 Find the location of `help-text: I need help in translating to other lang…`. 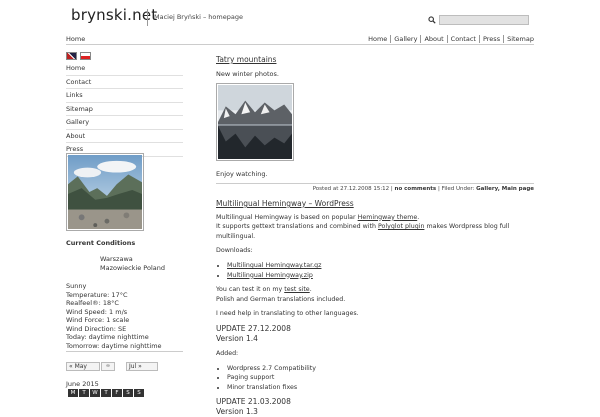

help-text: I need help in translating to other lang… is located at coordinates (287, 314).